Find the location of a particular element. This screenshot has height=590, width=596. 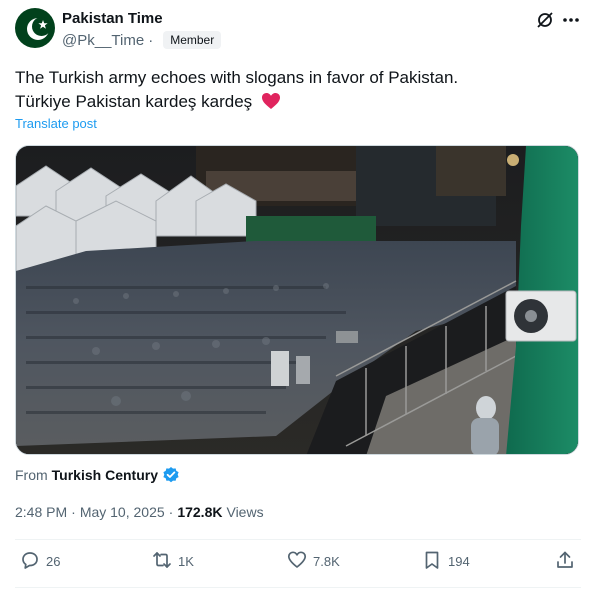

post-line-2: Türkiye Pakistan kardeş kardeş is located at coordinates (134, 101).